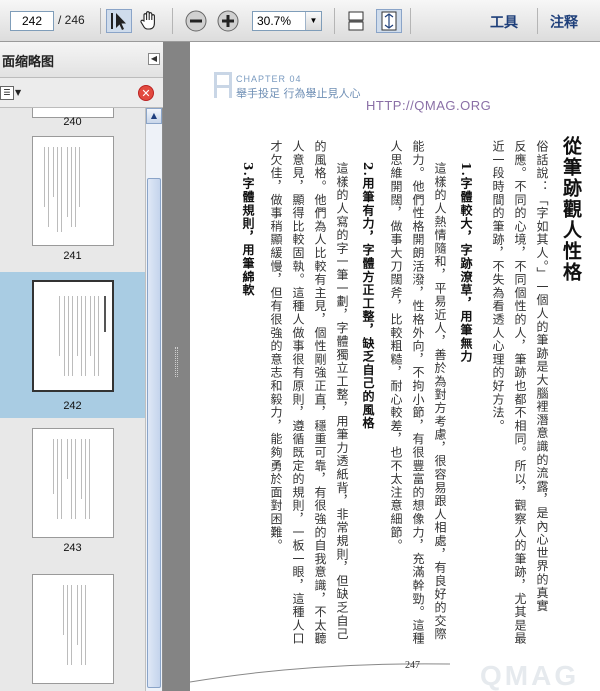 This screenshot has height=691, width=600. Describe the element at coordinates (28, 62) in the screenshot. I see `panel-title: 面缩略图` at that location.